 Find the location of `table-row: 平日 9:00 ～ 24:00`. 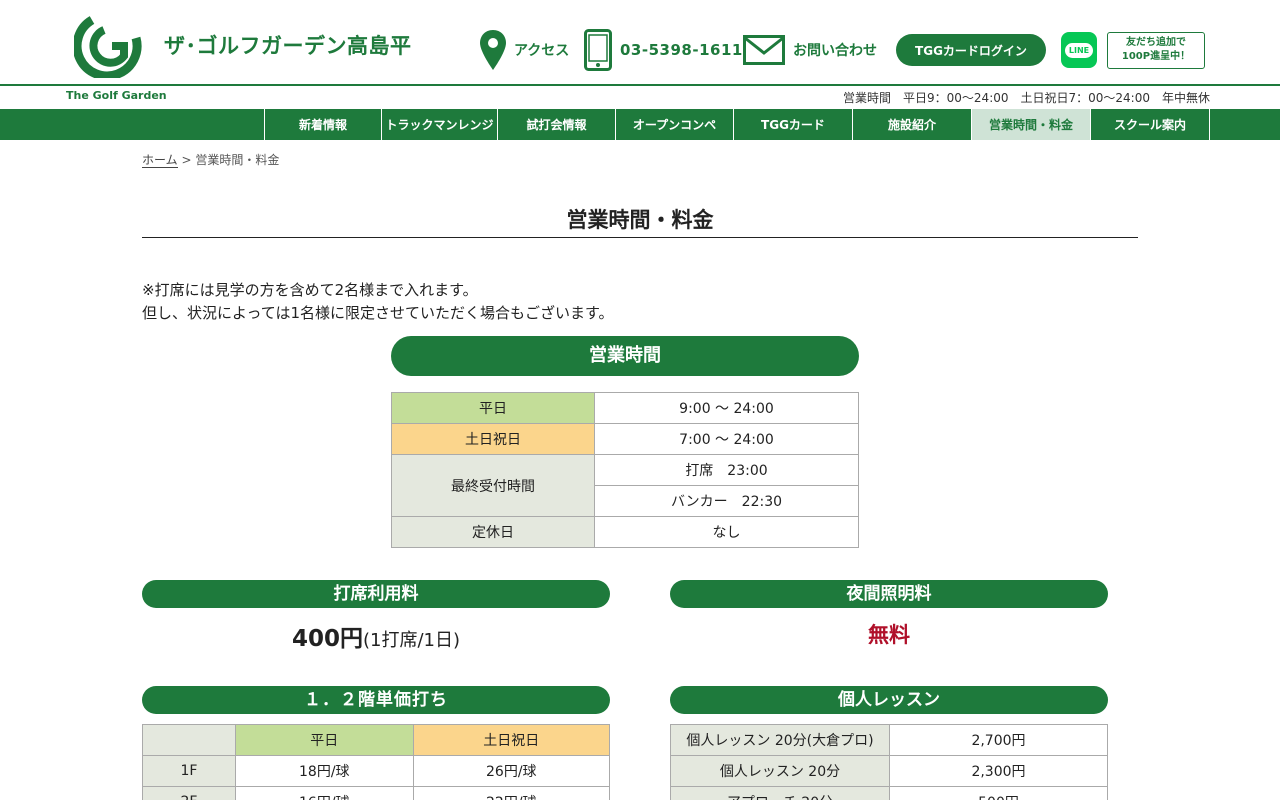

table-row: 平日 9:00 ～ 24:00 is located at coordinates (625, 408).